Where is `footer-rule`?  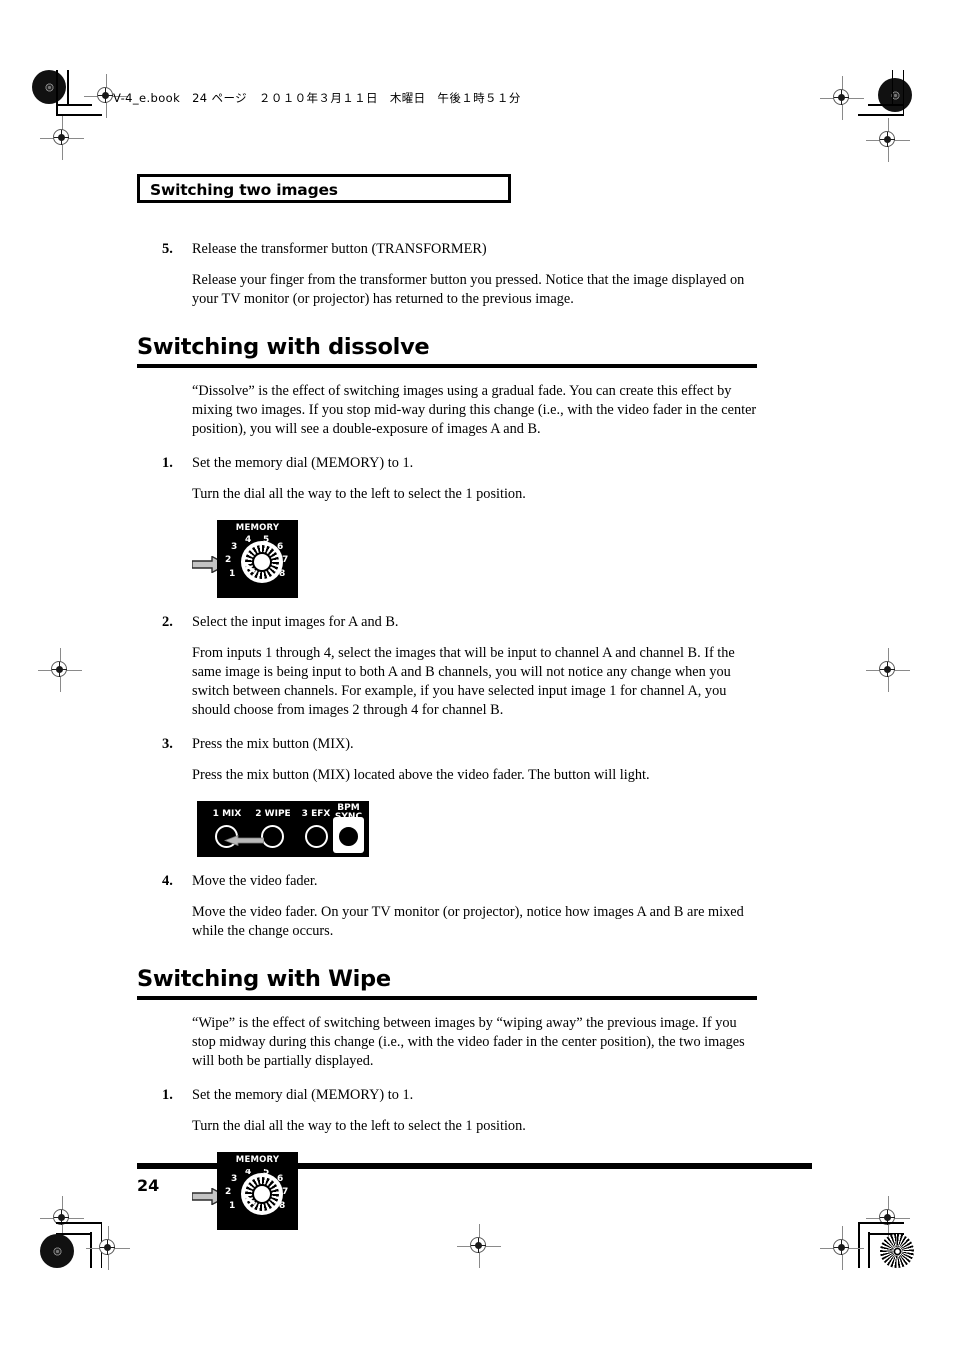
footer-rule is located at coordinates (474, 1166).